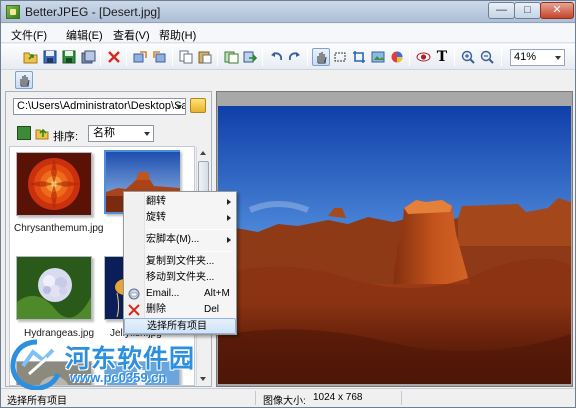  What do you see at coordinates (180, 218) in the screenshot?
I see `menu-item-rotate: 旋转` at bounding box center [180, 218].